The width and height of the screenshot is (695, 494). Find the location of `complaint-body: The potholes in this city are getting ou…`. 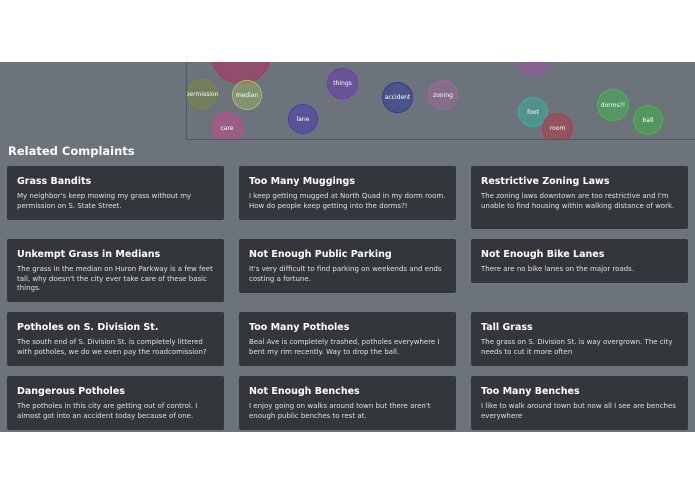

complaint-body: The potholes in this city are getting ou… is located at coordinates (107, 411).